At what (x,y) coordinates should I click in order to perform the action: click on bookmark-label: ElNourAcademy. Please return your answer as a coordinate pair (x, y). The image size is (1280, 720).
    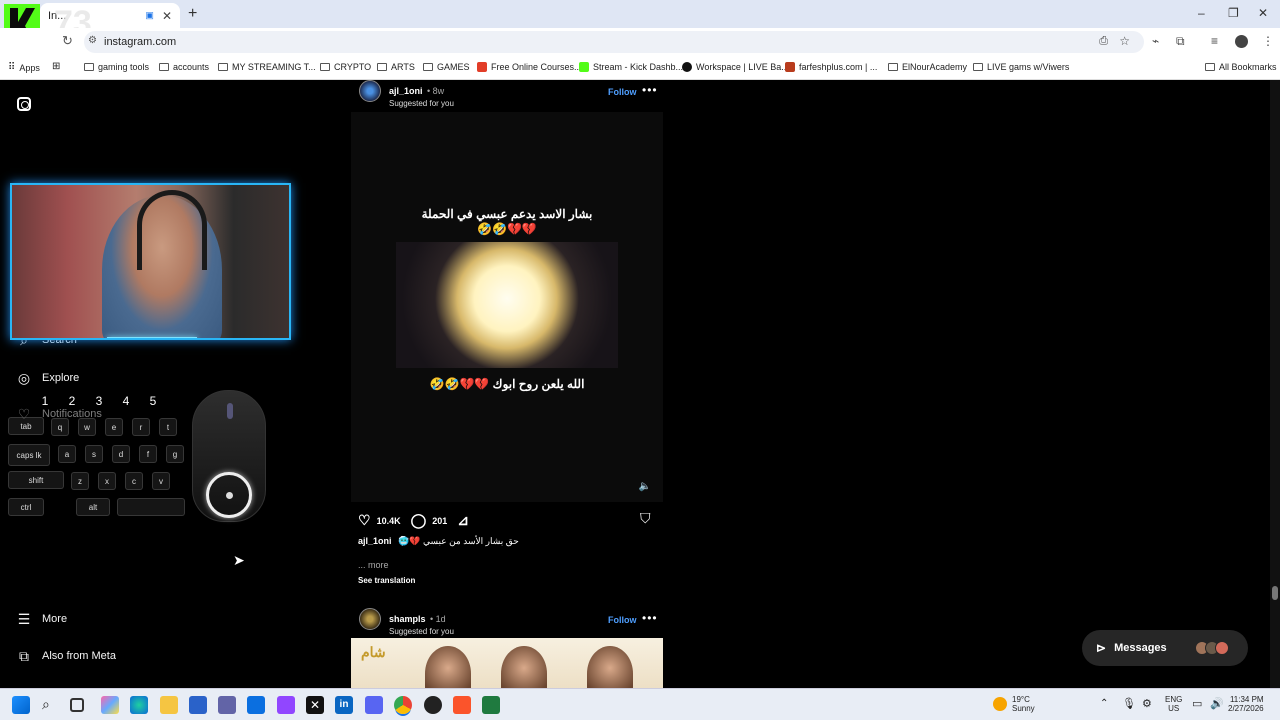
    Looking at the image, I should click on (935, 67).